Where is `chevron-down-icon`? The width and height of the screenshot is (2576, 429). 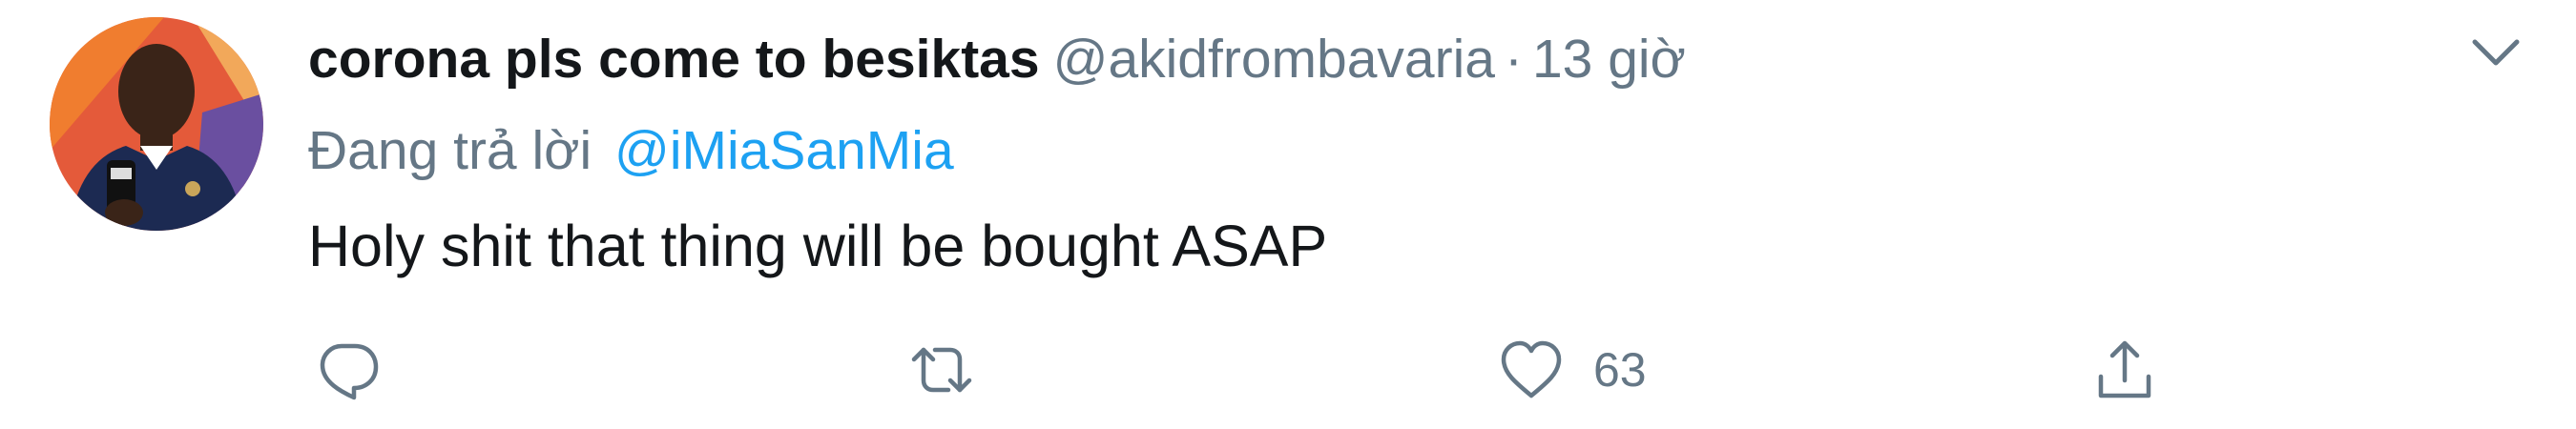 chevron-down-icon is located at coordinates (2496, 53).